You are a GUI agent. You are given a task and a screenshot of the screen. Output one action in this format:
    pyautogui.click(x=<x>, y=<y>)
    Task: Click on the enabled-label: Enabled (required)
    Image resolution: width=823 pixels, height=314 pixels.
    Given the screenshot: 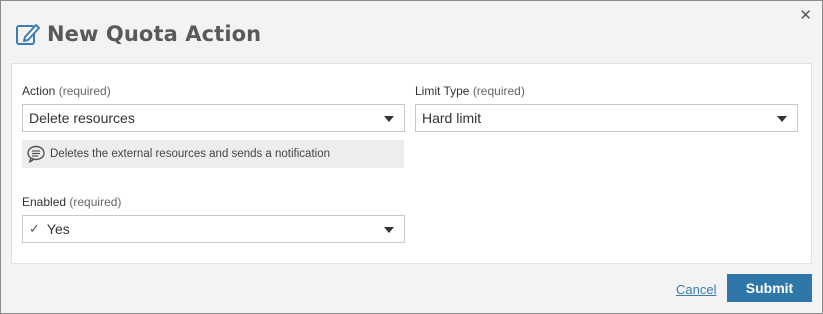 What is the action you would take?
    pyautogui.click(x=71, y=202)
    